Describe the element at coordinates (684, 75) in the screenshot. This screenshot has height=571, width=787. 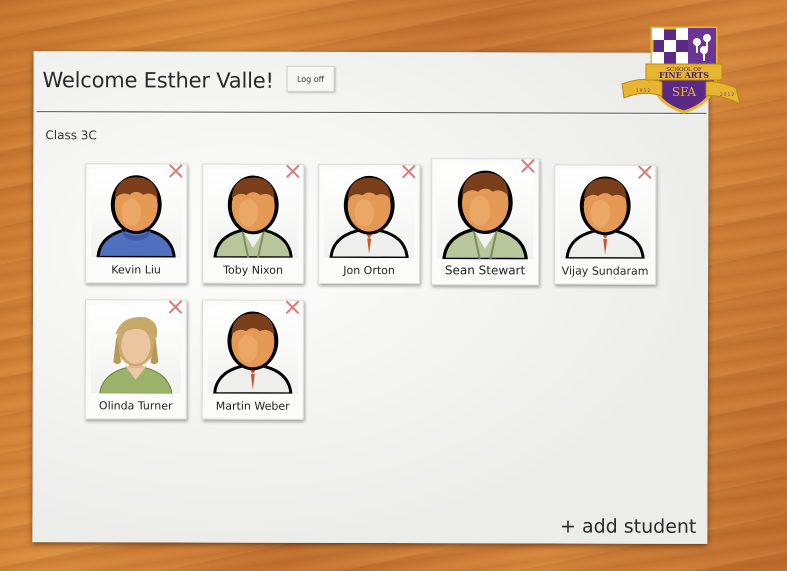
I see `svg-text: FINE ARTS` at that location.